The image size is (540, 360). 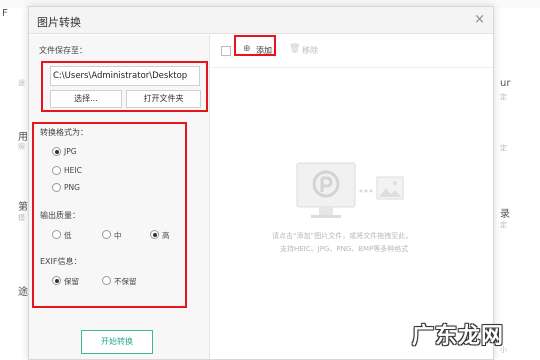 I want to click on close-icon: ×, so click(x=479, y=19).